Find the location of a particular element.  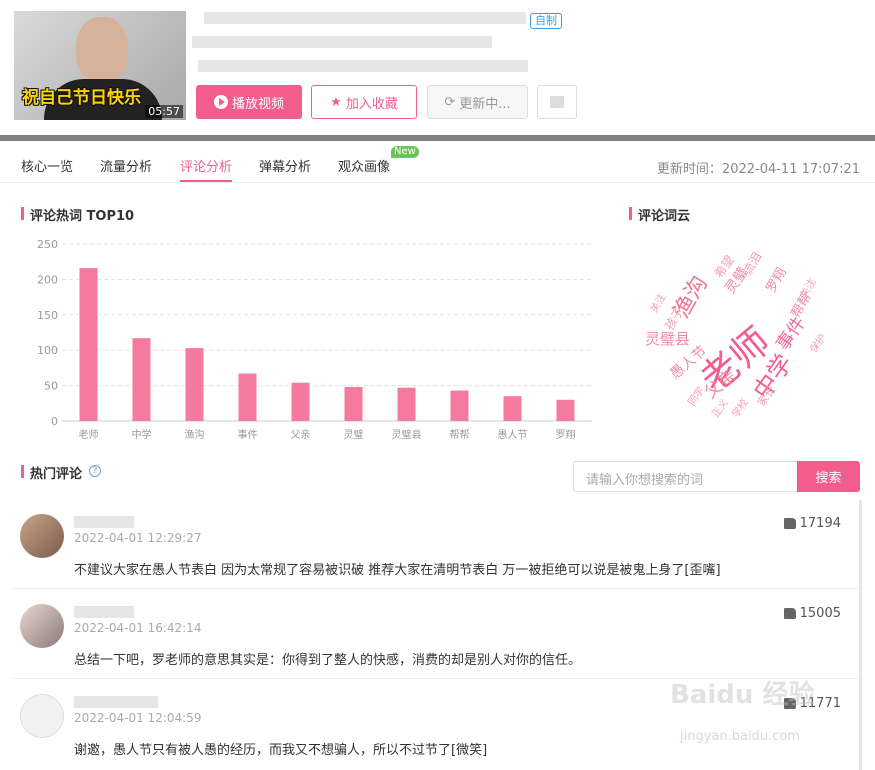

star-icon: ★ is located at coordinates (336, 102).